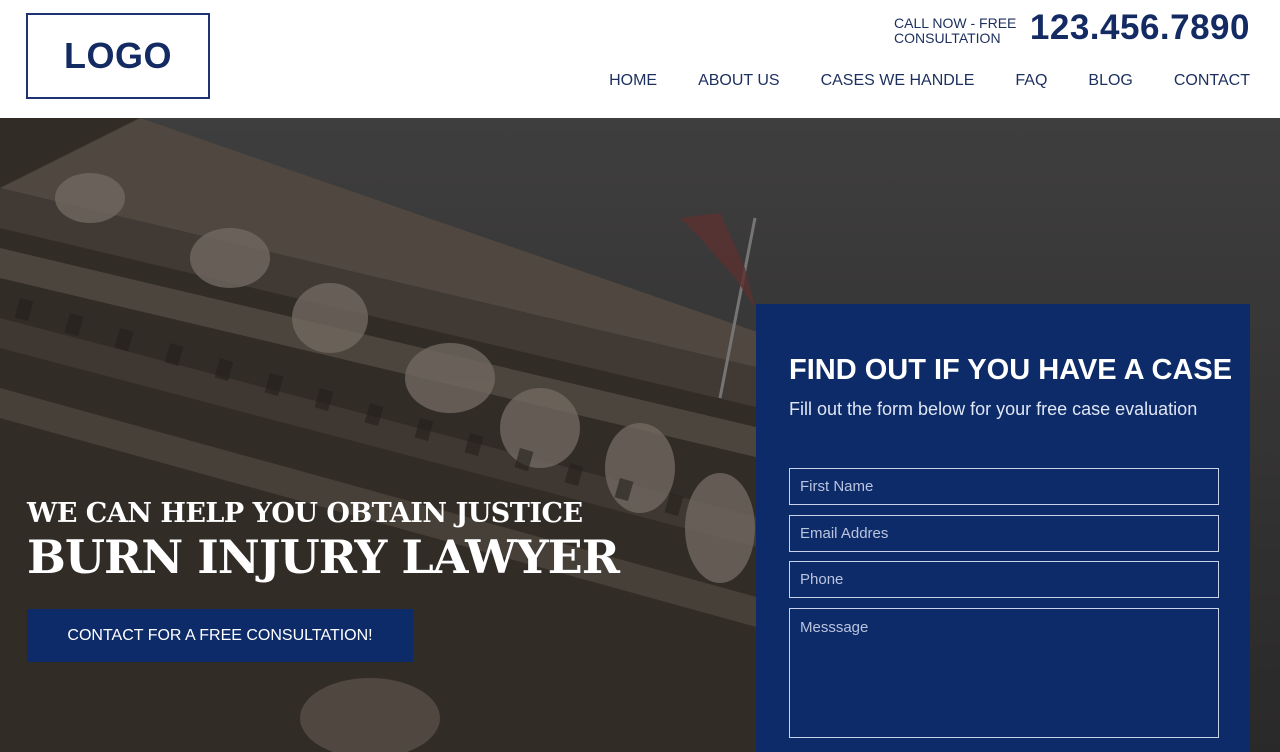 This screenshot has height=752, width=1280. What do you see at coordinates (1212, 81) in the screenshot?
I see `nav-item-contact: CONTACT` at bounding box center [1212, 81].